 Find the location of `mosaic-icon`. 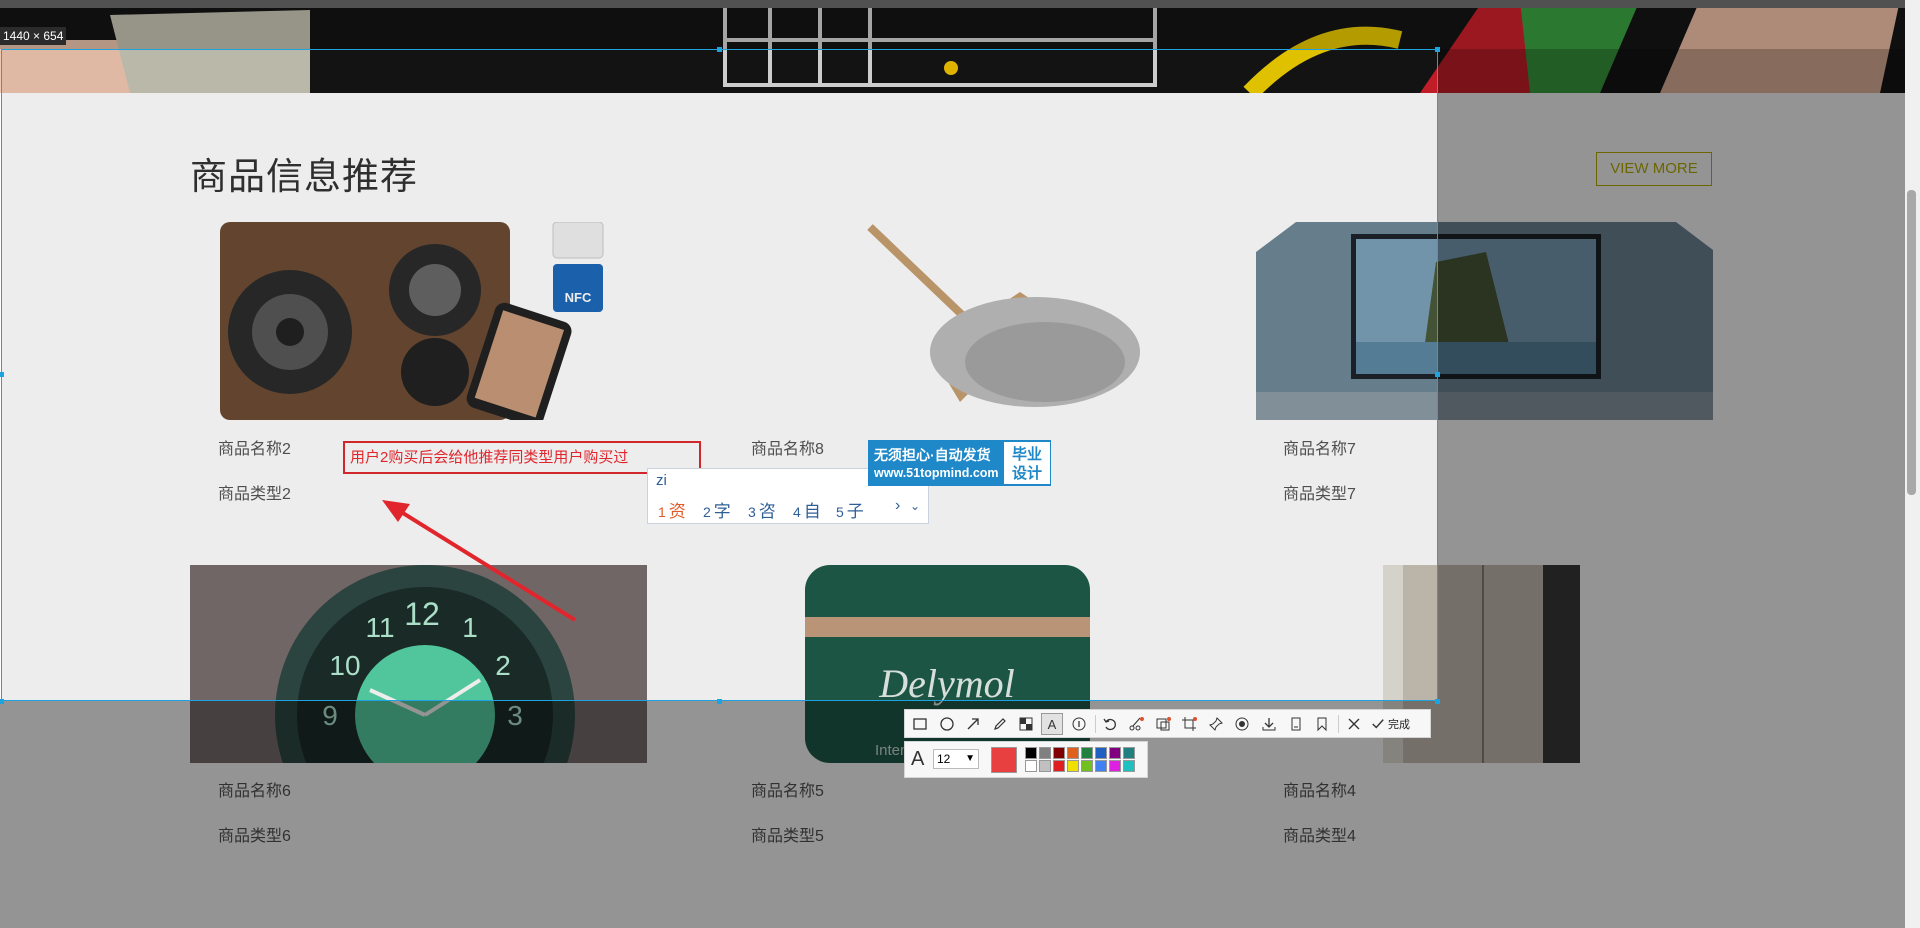

mosaic-icon is located at coordinates (1026, 724).